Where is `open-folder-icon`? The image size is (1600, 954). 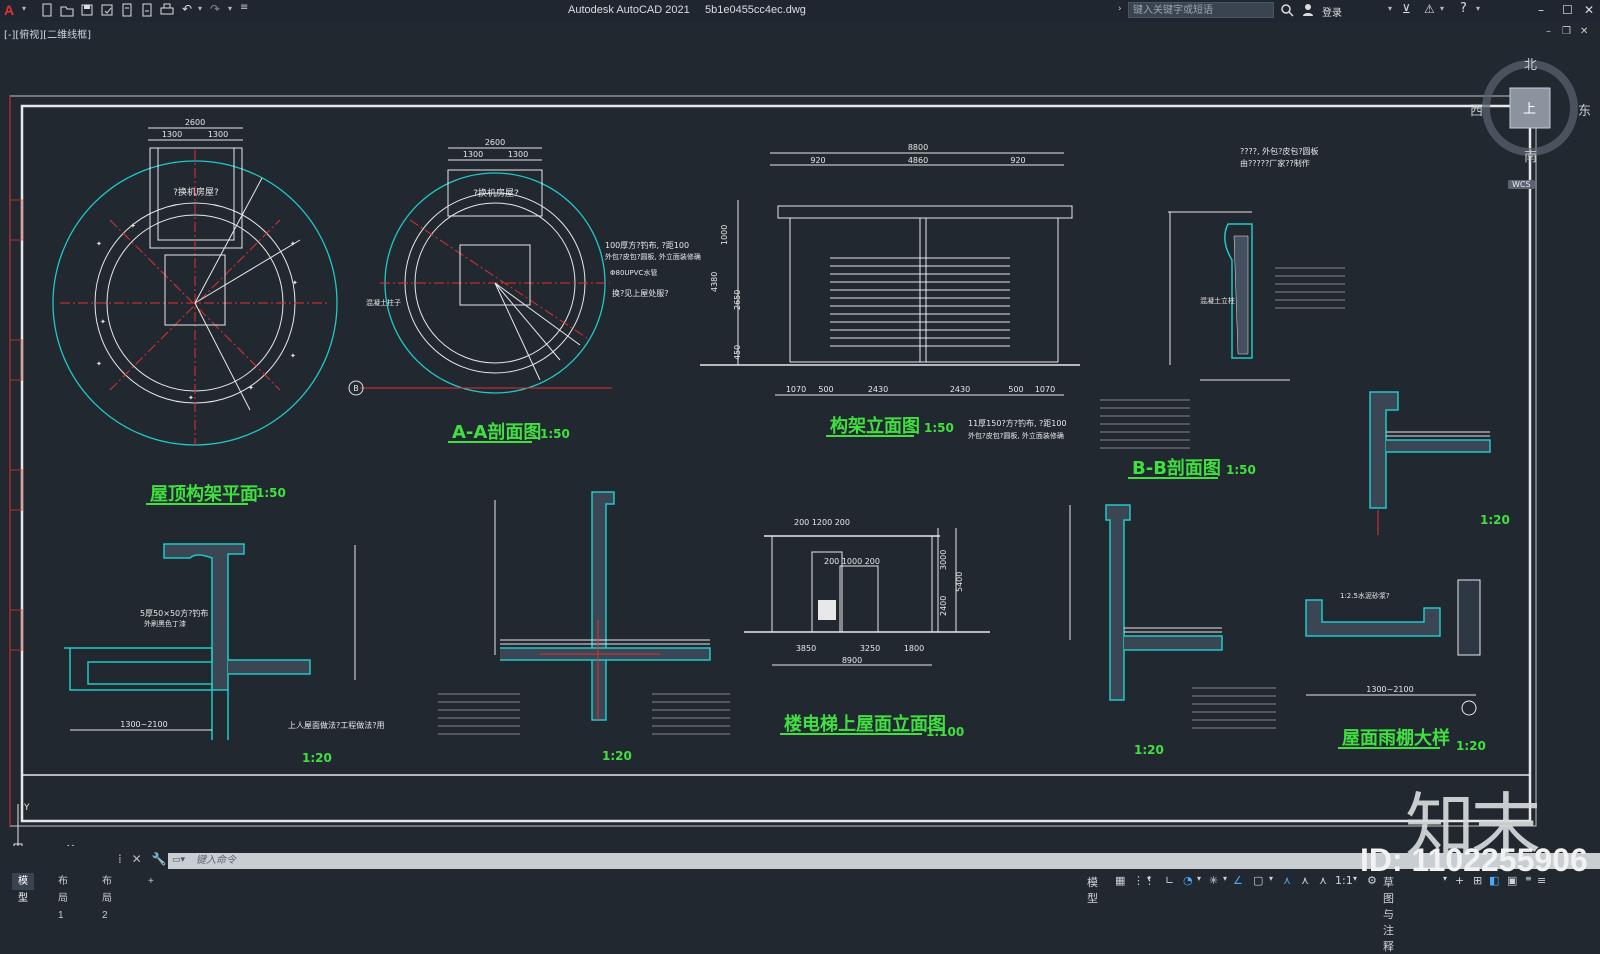
open-folder-icon is located at coordinates (67, 10).